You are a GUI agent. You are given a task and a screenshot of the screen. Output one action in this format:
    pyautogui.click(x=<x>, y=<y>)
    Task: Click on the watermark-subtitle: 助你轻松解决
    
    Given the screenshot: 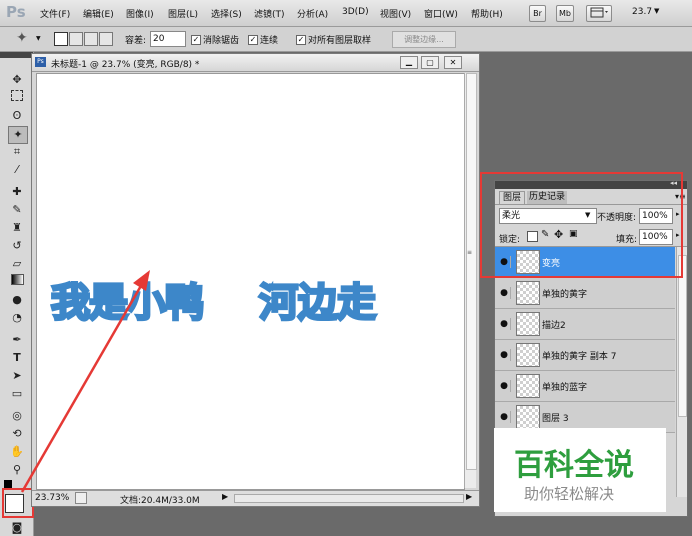 What is the action you would take?
    pyautogui.click(x=569, y=494)
    